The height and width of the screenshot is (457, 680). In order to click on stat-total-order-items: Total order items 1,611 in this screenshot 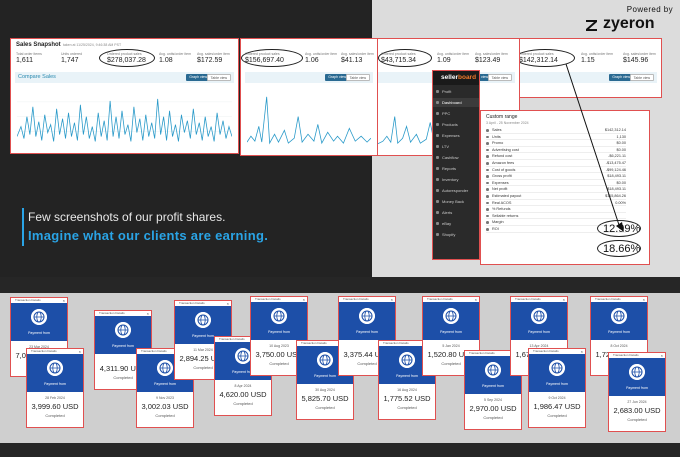, I will do `click(29, 58)`.